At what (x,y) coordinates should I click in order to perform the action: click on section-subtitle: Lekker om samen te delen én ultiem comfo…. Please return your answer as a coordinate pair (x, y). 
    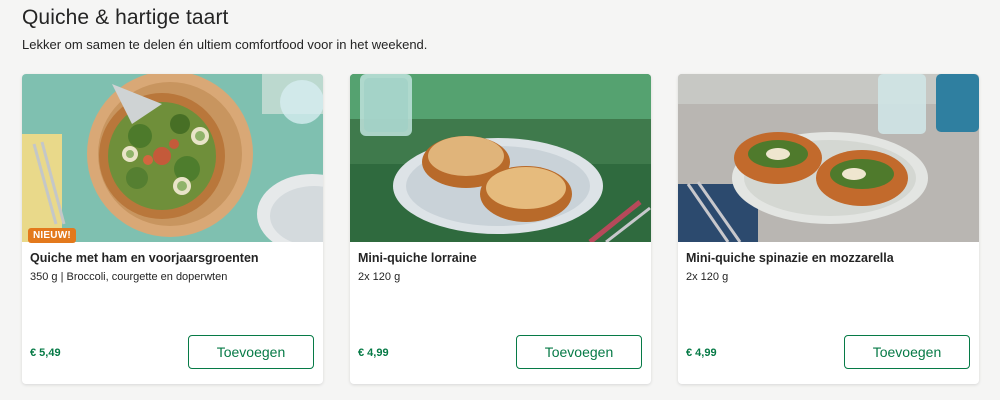
    Looking at the image, I should click on (225, 44).